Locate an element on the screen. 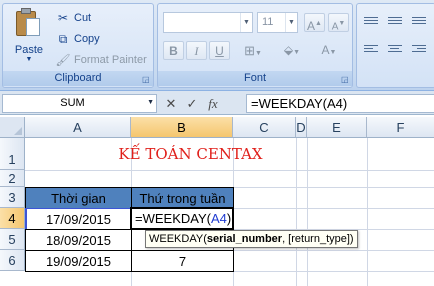  format-painter-button: 🖌 Format Painter is located at coordinates (101, 60).